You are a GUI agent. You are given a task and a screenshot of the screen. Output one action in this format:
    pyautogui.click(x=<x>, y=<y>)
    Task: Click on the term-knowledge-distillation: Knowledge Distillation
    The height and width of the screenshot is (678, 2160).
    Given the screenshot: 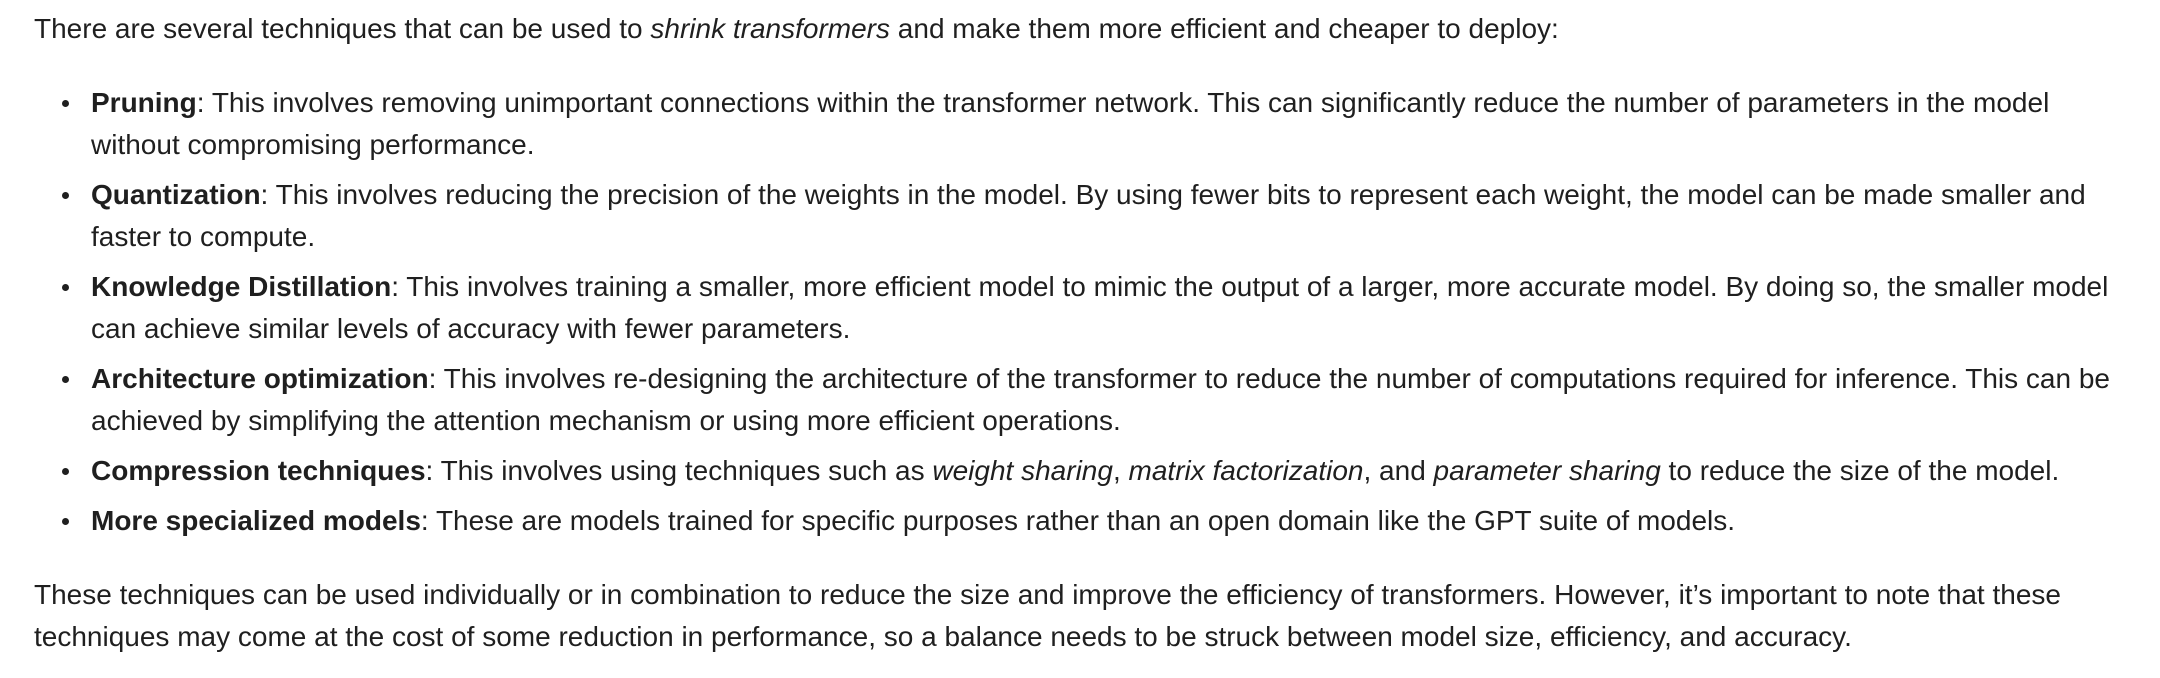 What is the action you would take?
    pyautogui.click(x=241, y=286)
    